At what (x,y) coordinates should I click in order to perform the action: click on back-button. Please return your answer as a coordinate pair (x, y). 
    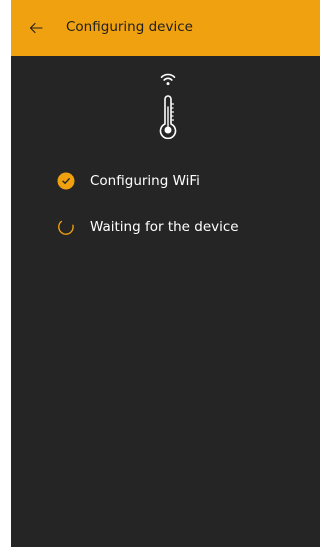
    Looking at the image, I should click on (36, 28).